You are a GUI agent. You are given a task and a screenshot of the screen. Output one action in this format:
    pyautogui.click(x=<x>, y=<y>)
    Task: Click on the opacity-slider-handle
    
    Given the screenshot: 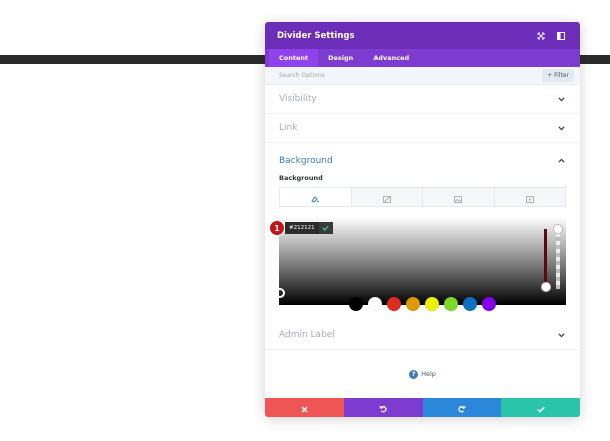 What is the action you would take?
    pyautogui.click(x=558, y=229)
    